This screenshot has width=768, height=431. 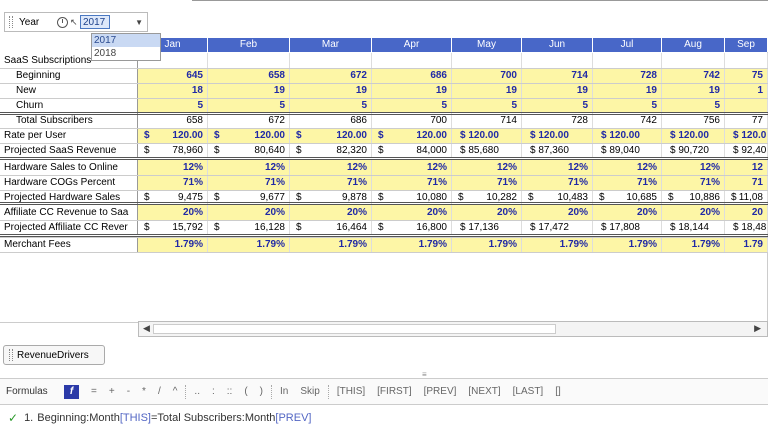 What do you see at coordinates (440, 391) in the screenshot?
I see `prev-button: [PREV]` at bounding box center [440, 391].